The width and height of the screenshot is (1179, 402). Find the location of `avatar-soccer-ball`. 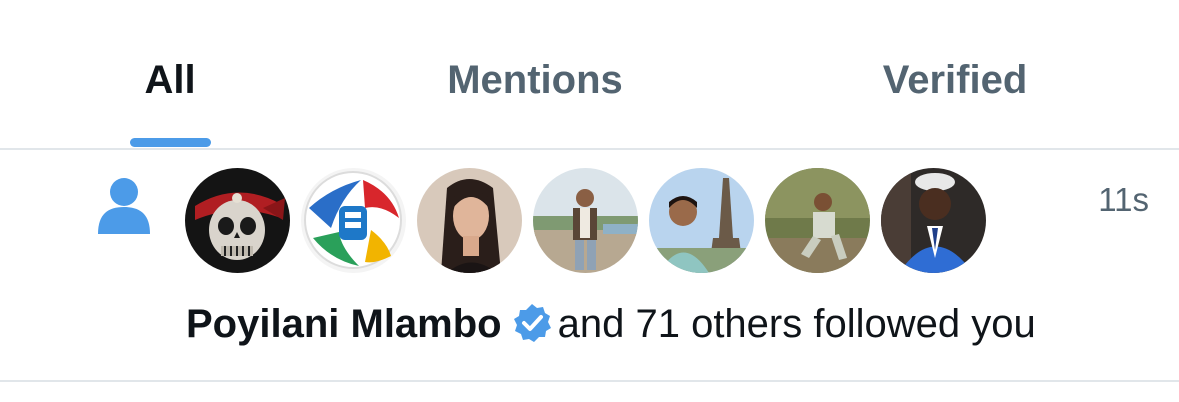

avatar-soccer-ball is located at coordinates (353, 220).